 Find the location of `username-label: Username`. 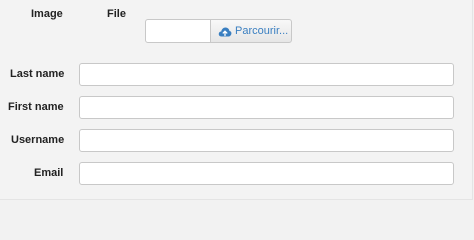

username-label: Username is located at coordinates (38, 140).